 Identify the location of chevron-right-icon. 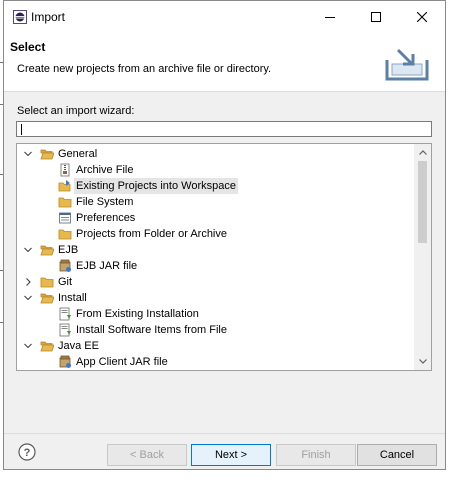
(28, 282).